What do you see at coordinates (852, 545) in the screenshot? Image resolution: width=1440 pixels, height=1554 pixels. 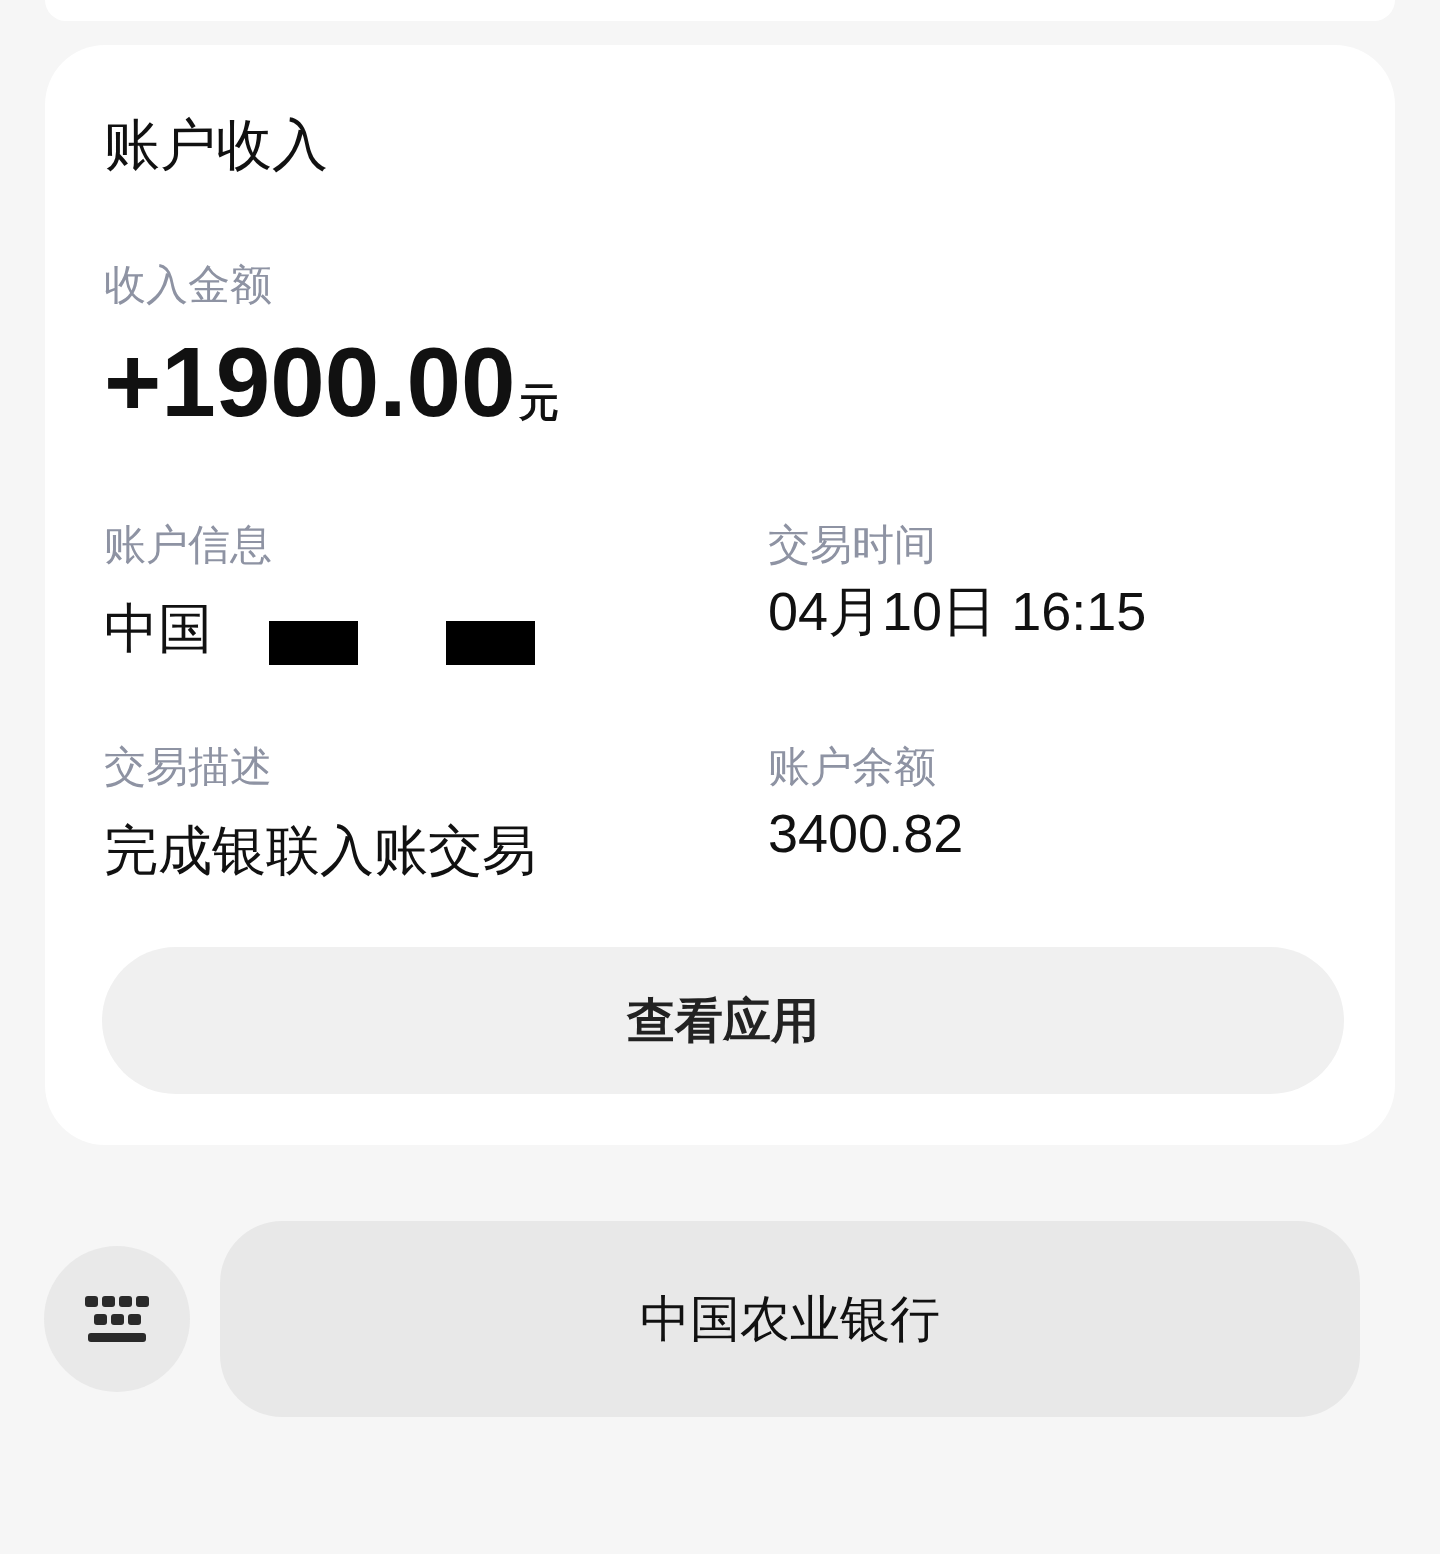 I see `field-label: 交易时间` at bounding box center [852, 545].